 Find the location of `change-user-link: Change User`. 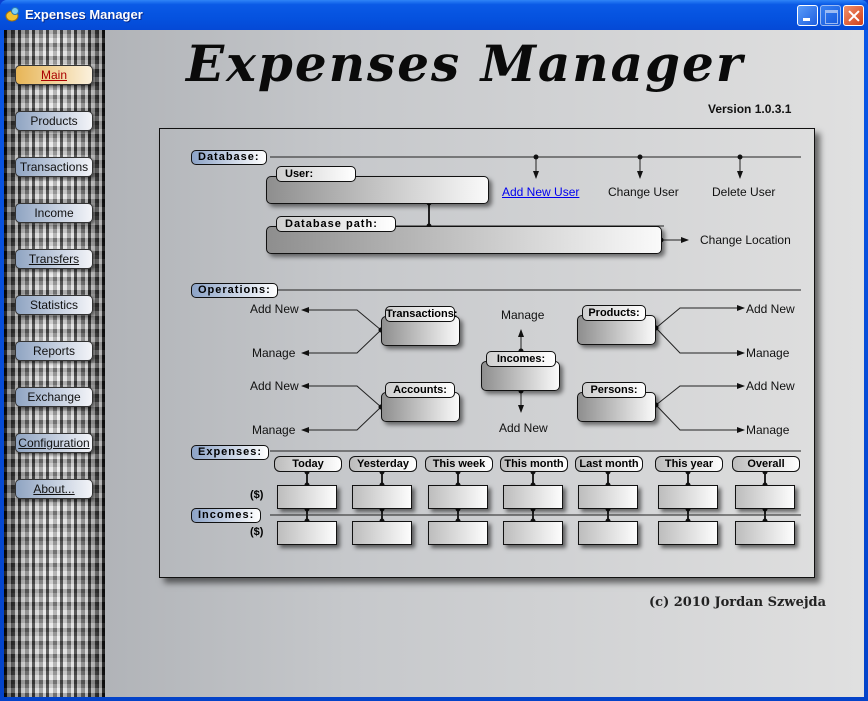

change-user-link: Change User is located at coordinates (643, 192).